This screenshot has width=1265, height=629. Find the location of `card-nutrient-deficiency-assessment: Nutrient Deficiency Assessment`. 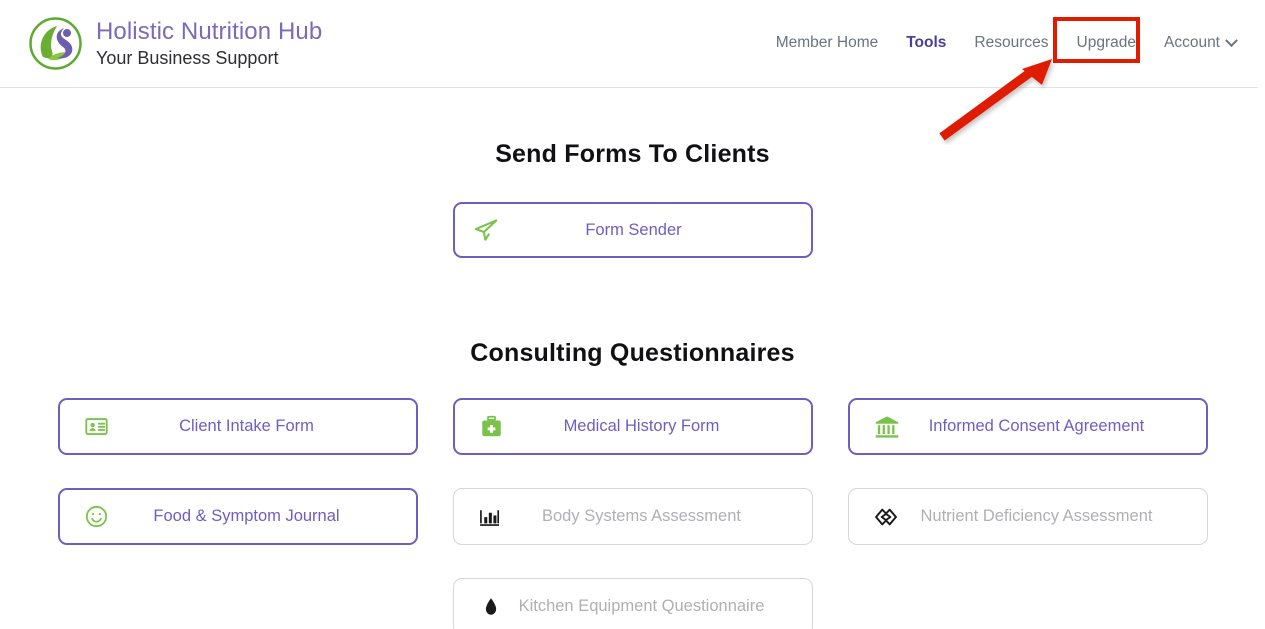

card-nutrient-deficiency-assessment: Nutrient Deficiency Assessment is located at coordinates (1027, 516).